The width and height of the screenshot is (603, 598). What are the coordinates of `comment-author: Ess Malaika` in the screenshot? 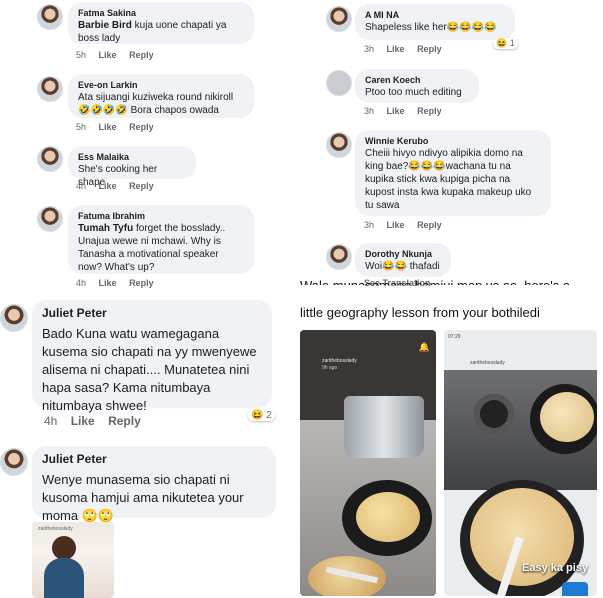 It's located at (132, 157).